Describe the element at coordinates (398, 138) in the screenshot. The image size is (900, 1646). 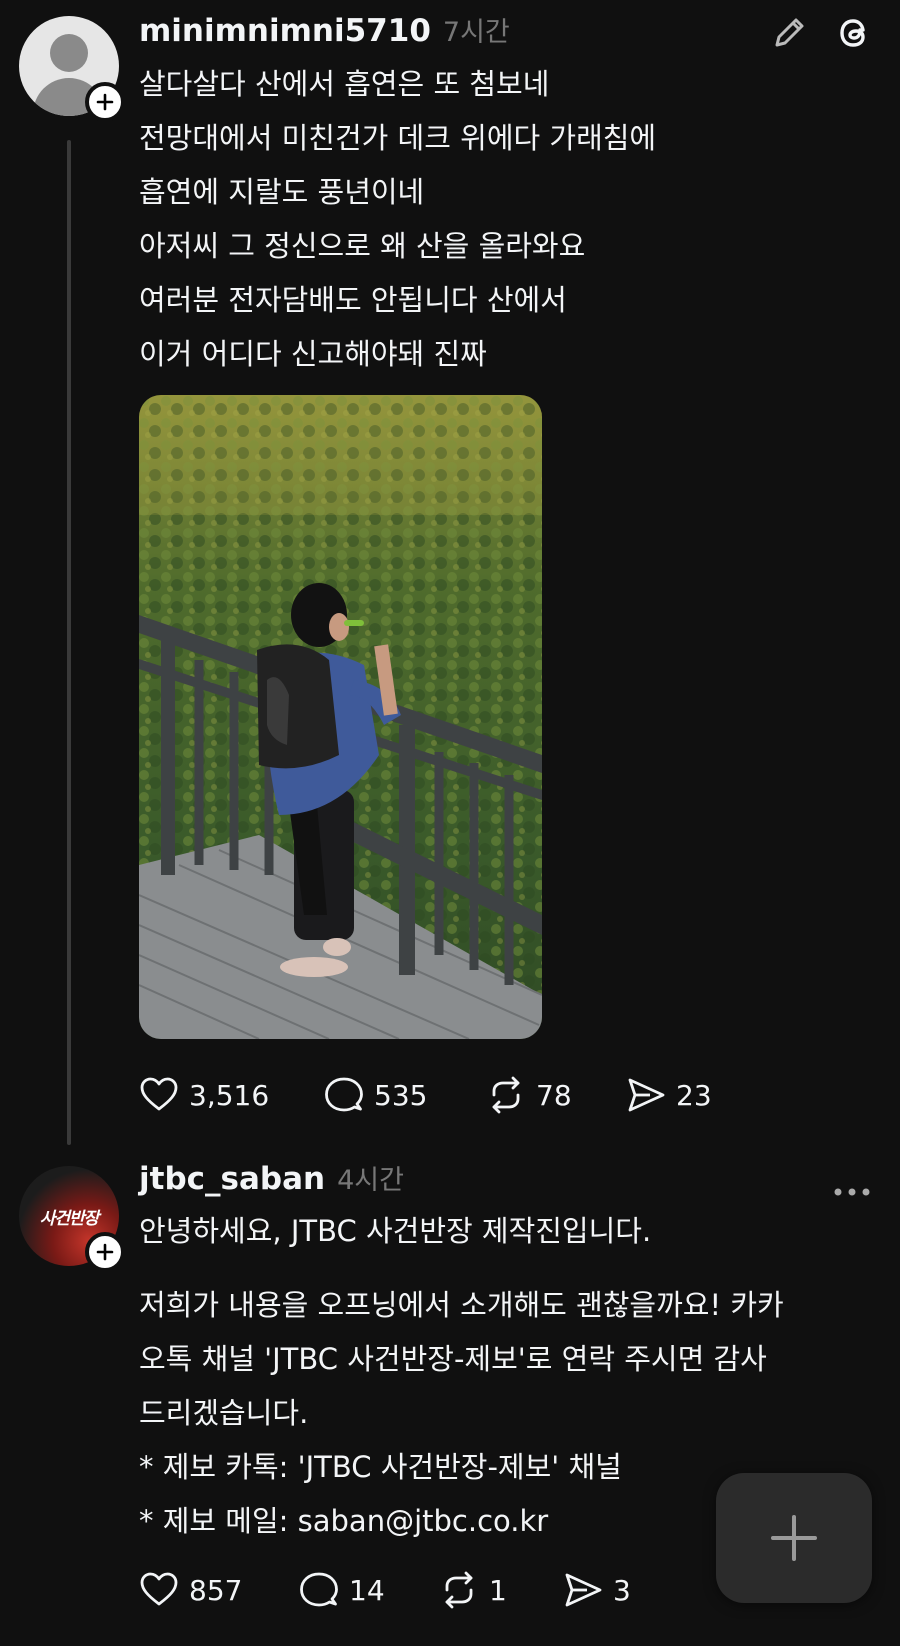
I see `post-text-line: 전망대에서 미친건가 데크 위에다 가래침에` at that location.